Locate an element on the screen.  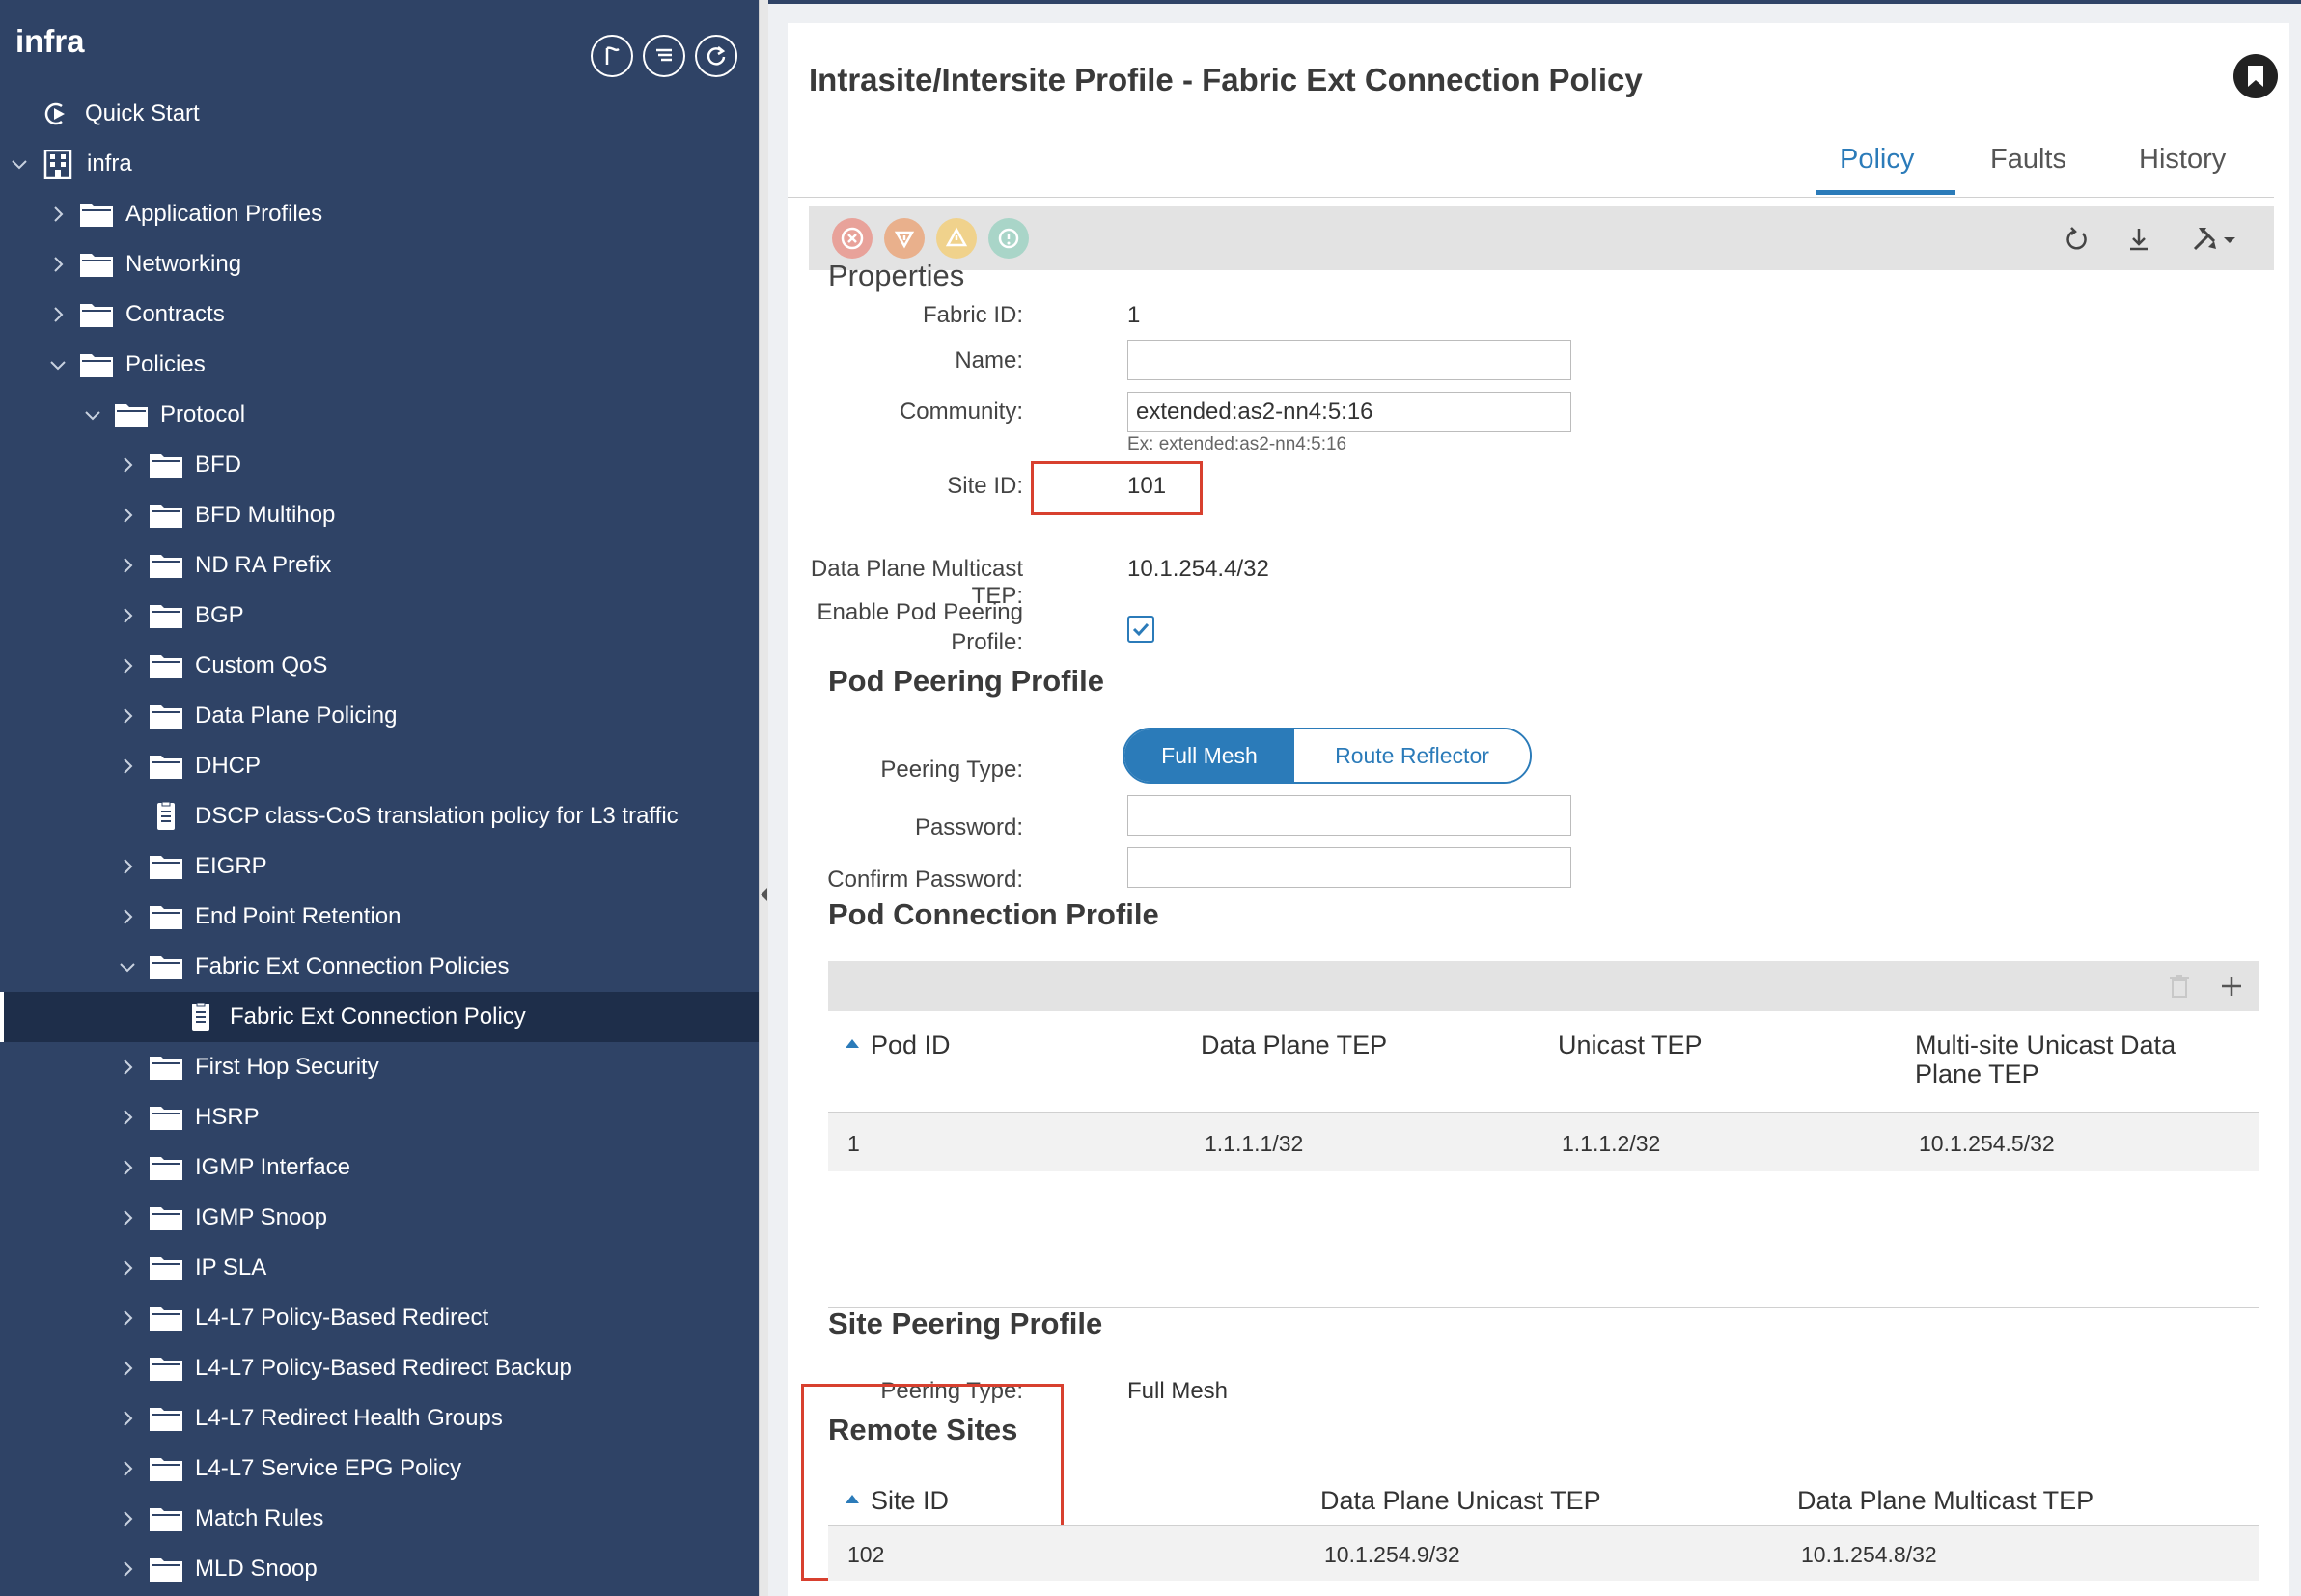
sidebar-item-end-point-retention: End Point Retention is located at coordinates (379, 917).